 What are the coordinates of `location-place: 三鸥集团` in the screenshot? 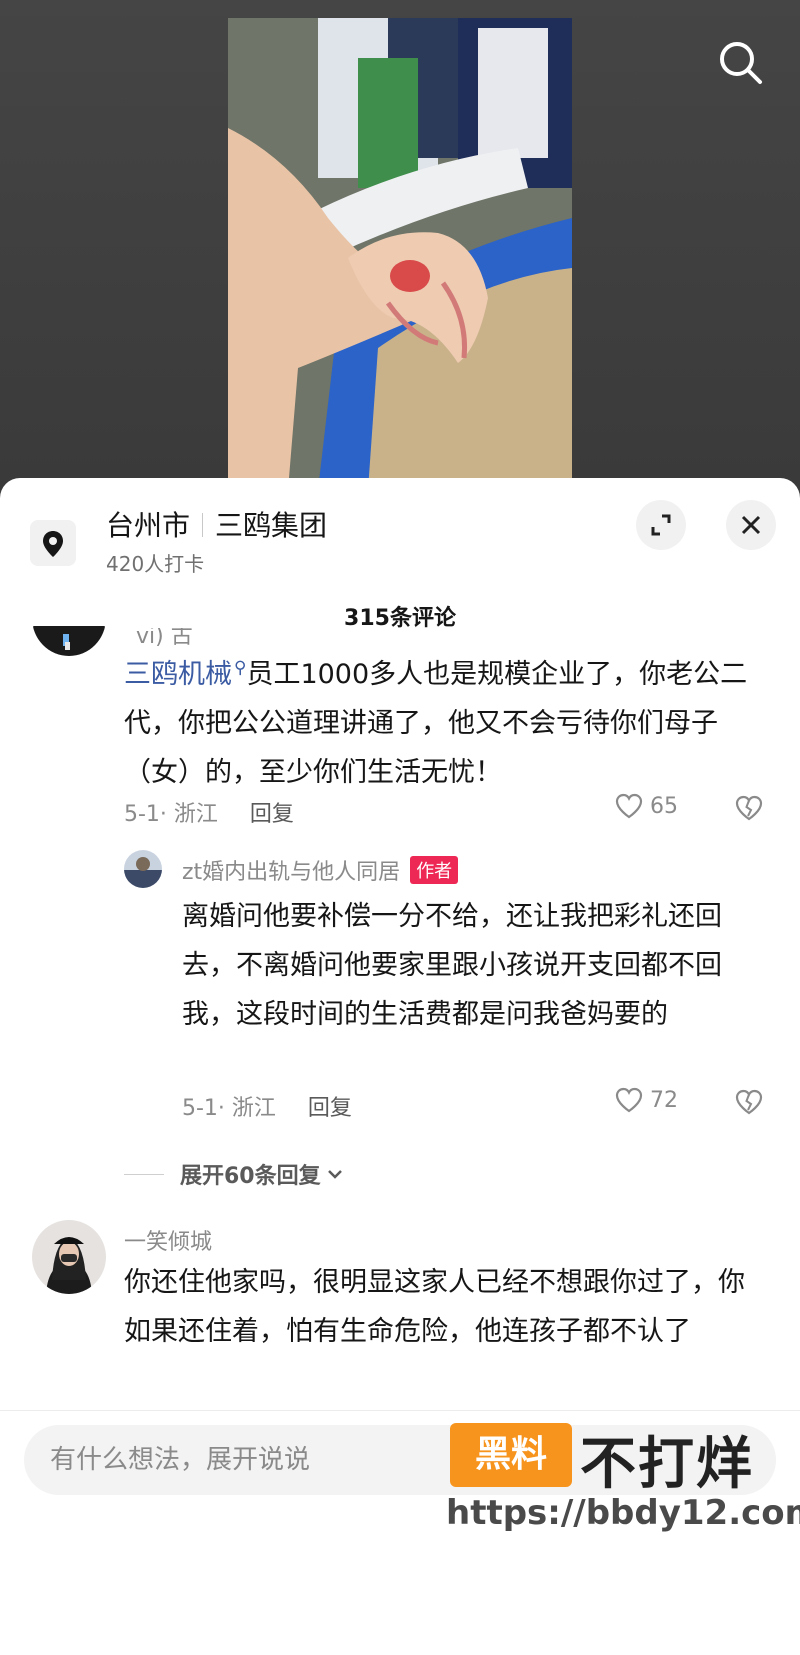 It's located at (271, 525).